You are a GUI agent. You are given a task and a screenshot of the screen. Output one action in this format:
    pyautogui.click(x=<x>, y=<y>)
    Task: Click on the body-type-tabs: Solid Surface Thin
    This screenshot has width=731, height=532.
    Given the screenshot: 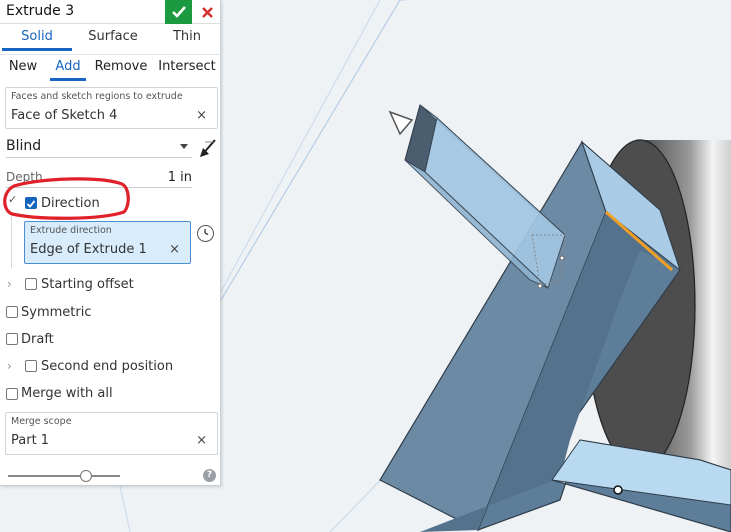 What is the action you would take?
    pyautogui.click(x=110, y=38)
    